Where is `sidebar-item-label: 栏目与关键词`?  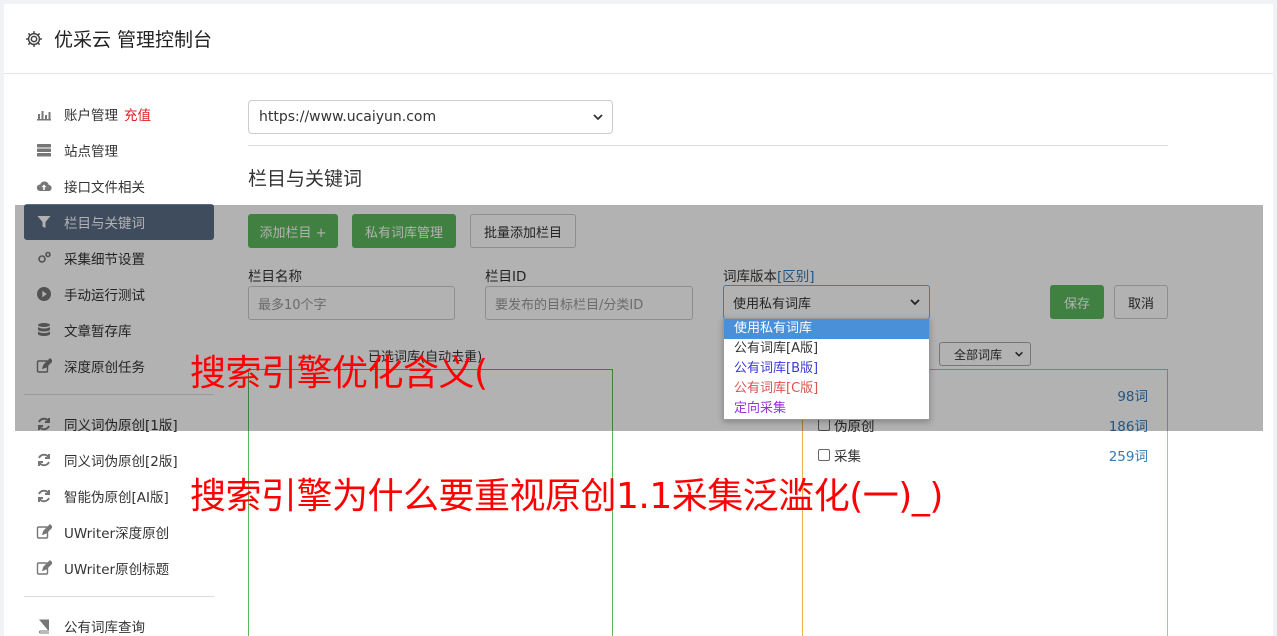
sidebar-item-label: 栏目与关键词 is located at coordinates (104, 224).